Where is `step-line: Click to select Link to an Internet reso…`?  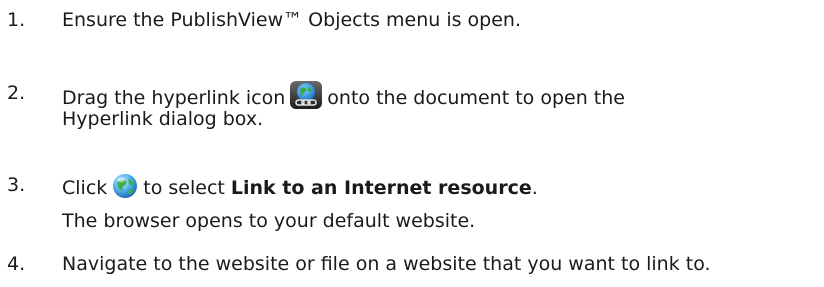 step-line: Click to select Link to an Internet reso… is located at coordinates (300, 185).